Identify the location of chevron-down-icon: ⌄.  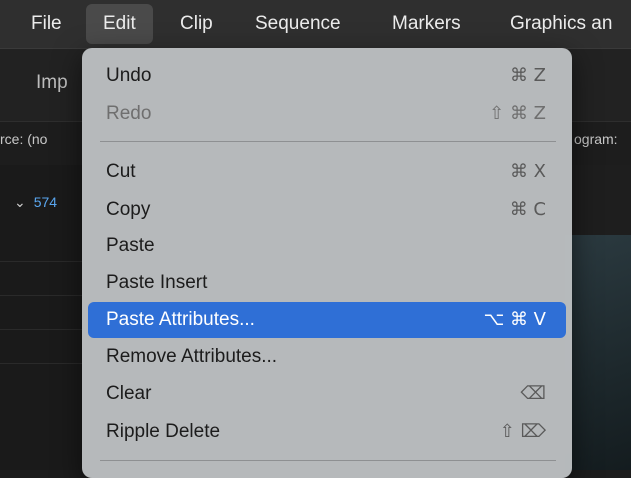
(20, 202).